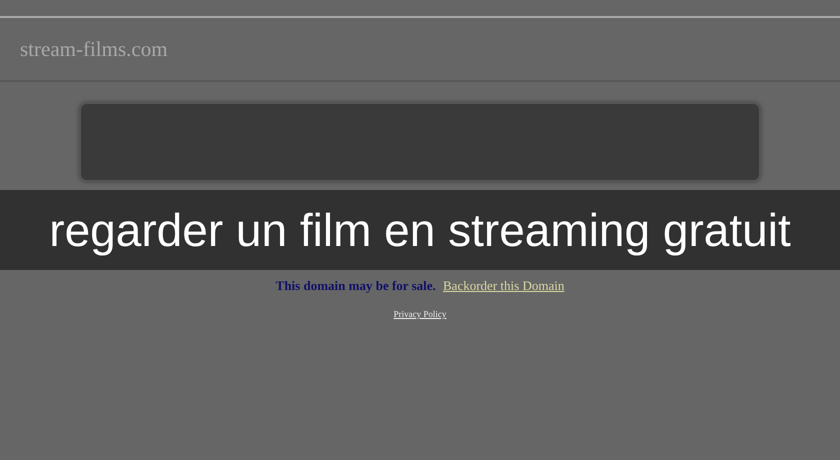  What do you see at coordinates (420, 314) in the screenshot?
I see `privacy-policy-link: Privacy Policy` at bounding box center [420, 314].